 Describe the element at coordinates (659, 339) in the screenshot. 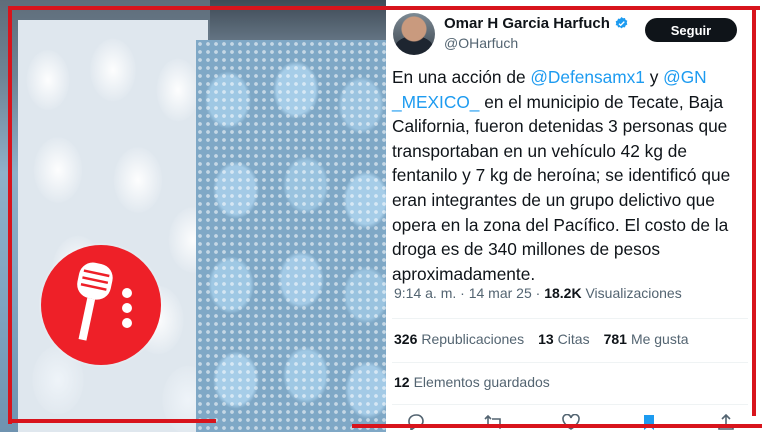

I see `likes-label: Me gusta` at that location.